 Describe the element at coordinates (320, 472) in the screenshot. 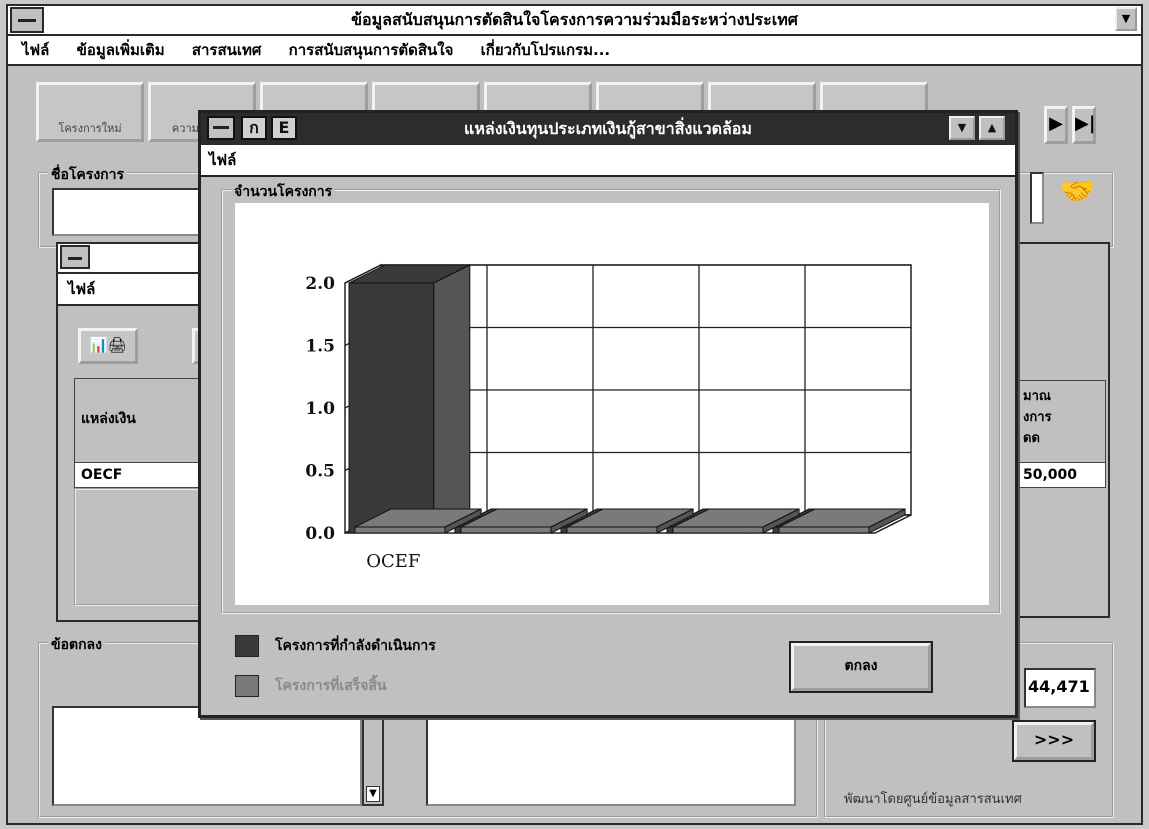

I see `y-tick-label: 0.5` at that location.